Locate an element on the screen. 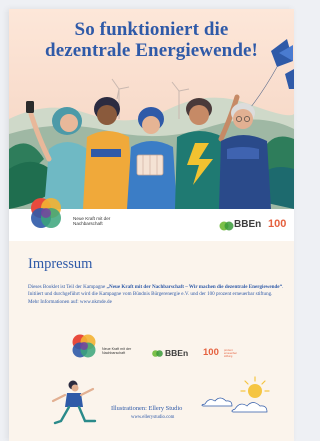  illustration-url: www.ellerystudio.com is located at coordinates (152, 417).